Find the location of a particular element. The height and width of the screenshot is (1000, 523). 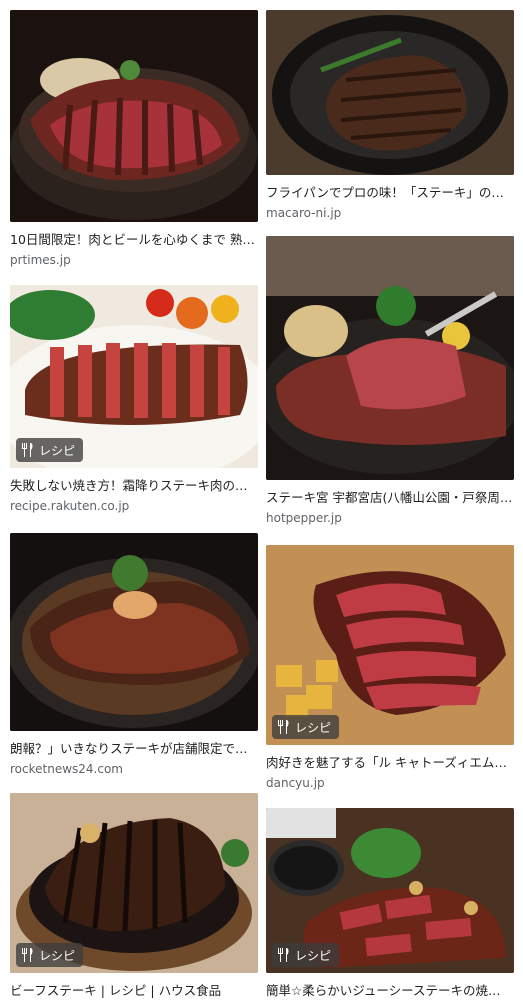

result-card: 10日間限定！肉とビールを心ゆくまで 熟… prtimes.jp is located at coordinates (134, 139).